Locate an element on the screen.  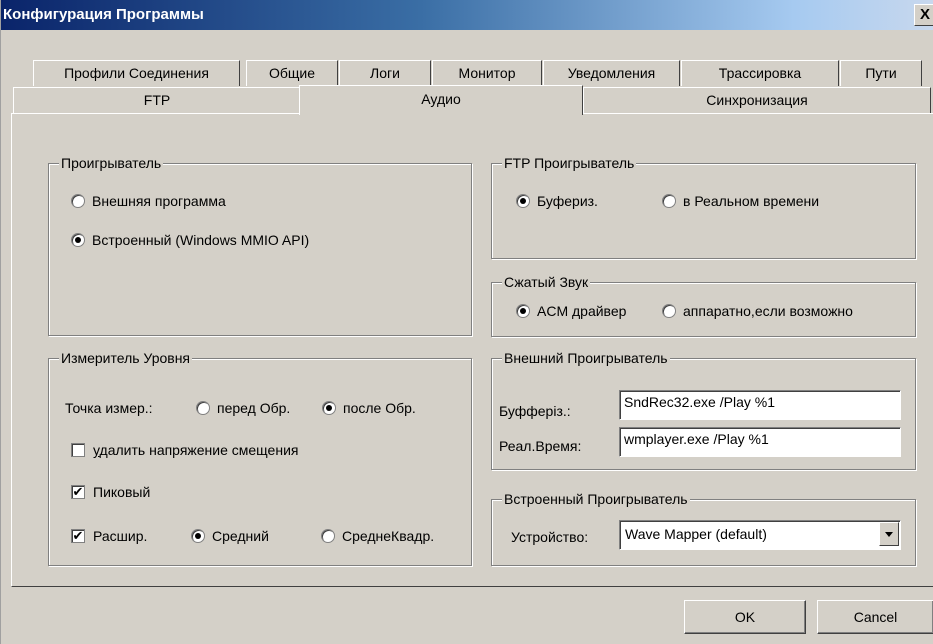
hardware-label: аппаратно,если возможно is located at coordinates (768, 311).